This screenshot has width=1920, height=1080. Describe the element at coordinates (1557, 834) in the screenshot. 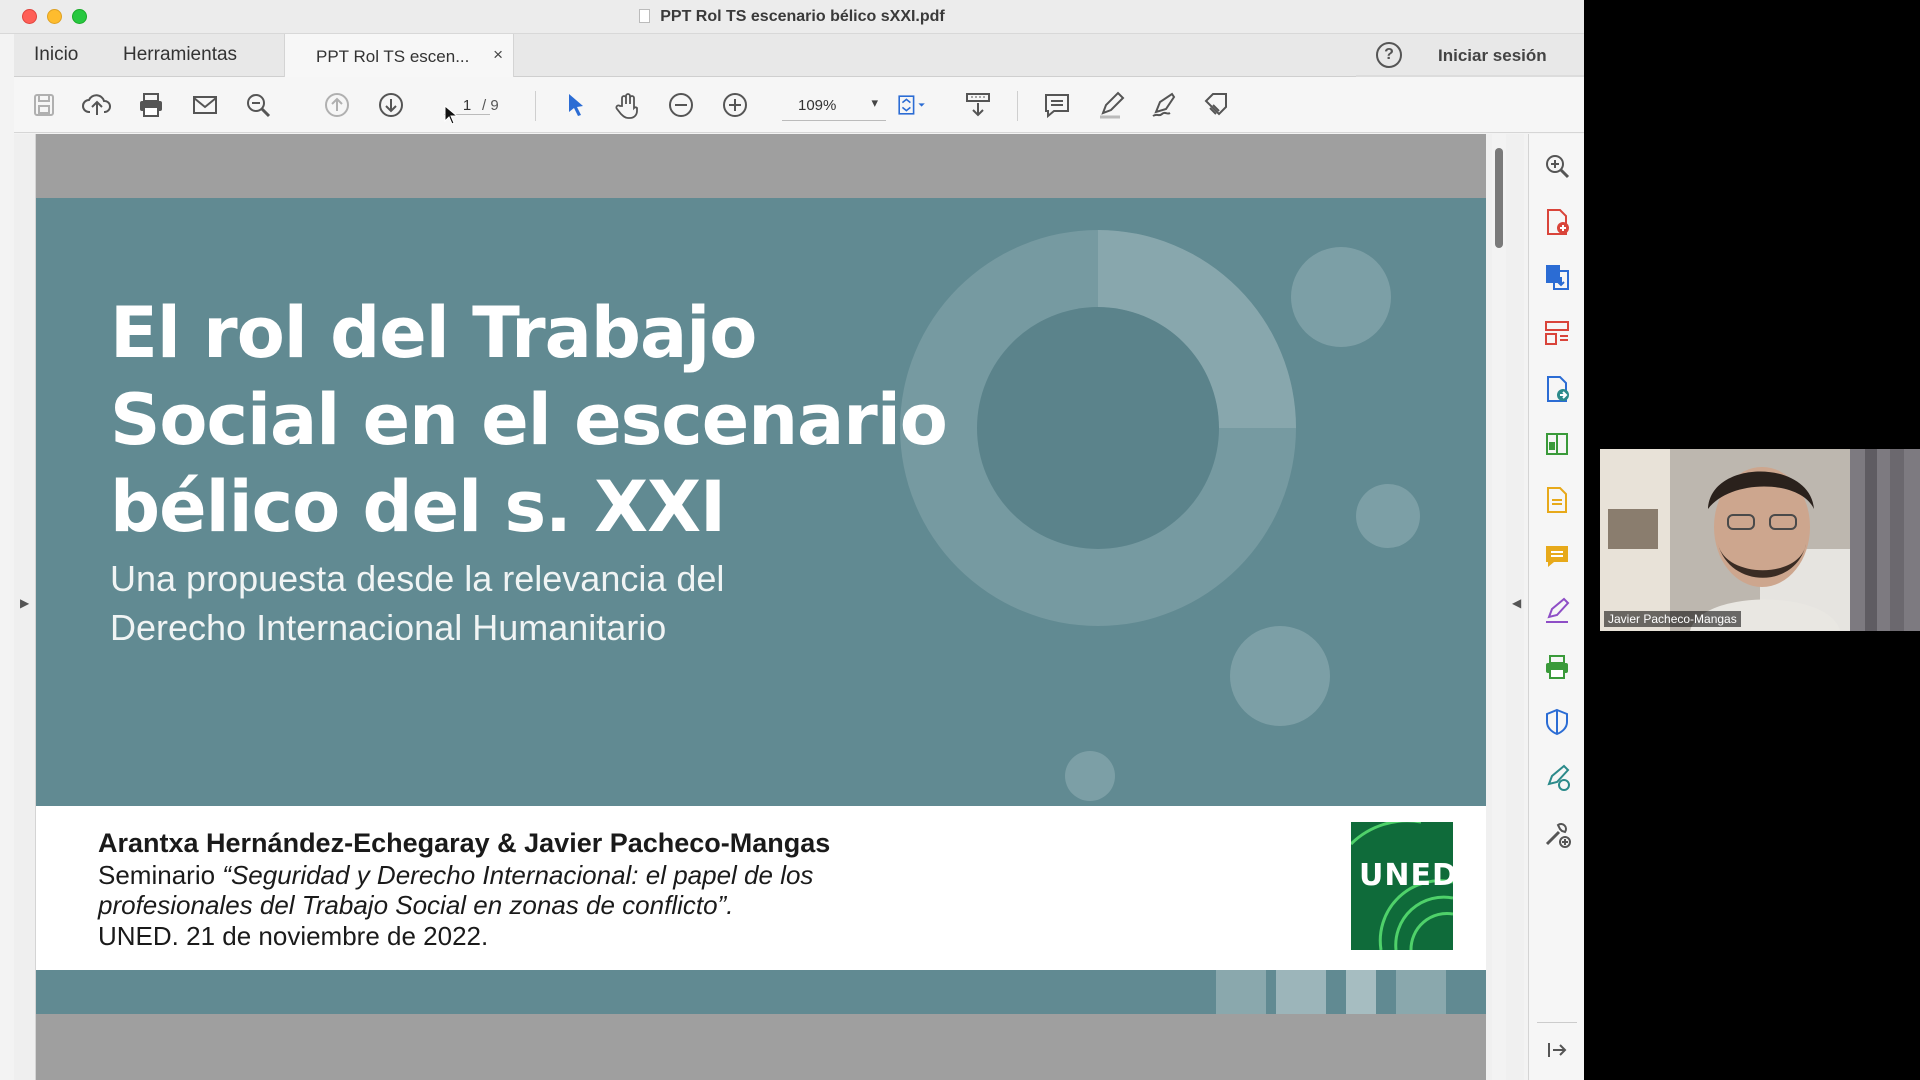

I see `more-tools-icon` at that location.